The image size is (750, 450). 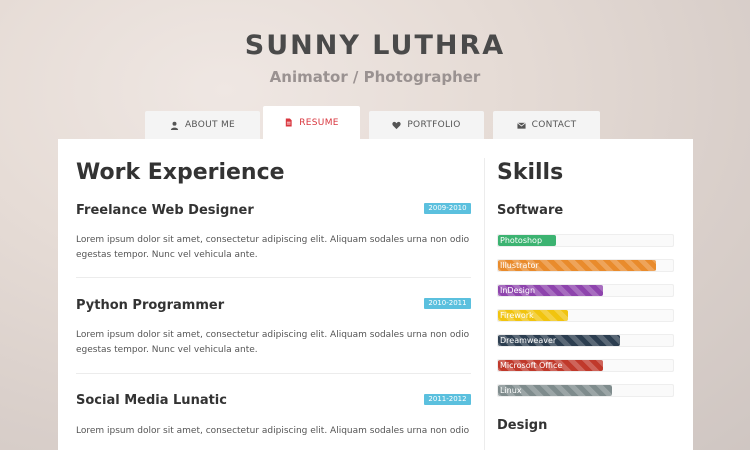 I want to click on job-title: Python Programmer, so click(x=150, y=305).